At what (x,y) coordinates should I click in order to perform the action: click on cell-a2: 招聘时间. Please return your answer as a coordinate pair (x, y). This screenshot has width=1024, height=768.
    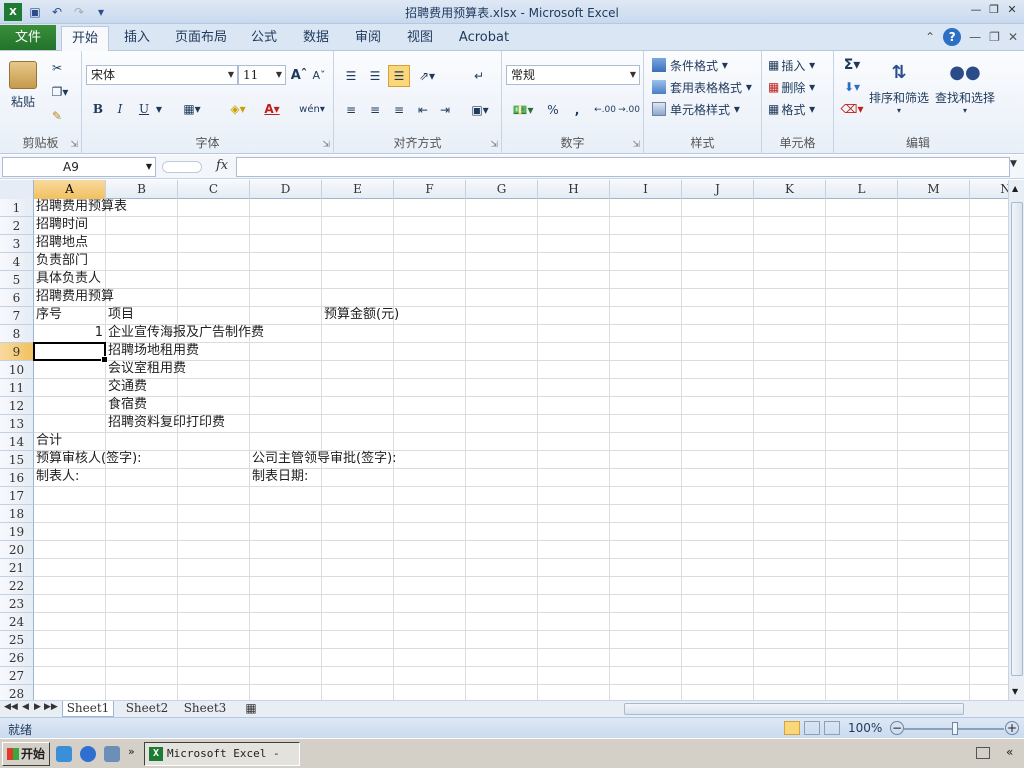
    Looking at the image, I should click on (61, 225).